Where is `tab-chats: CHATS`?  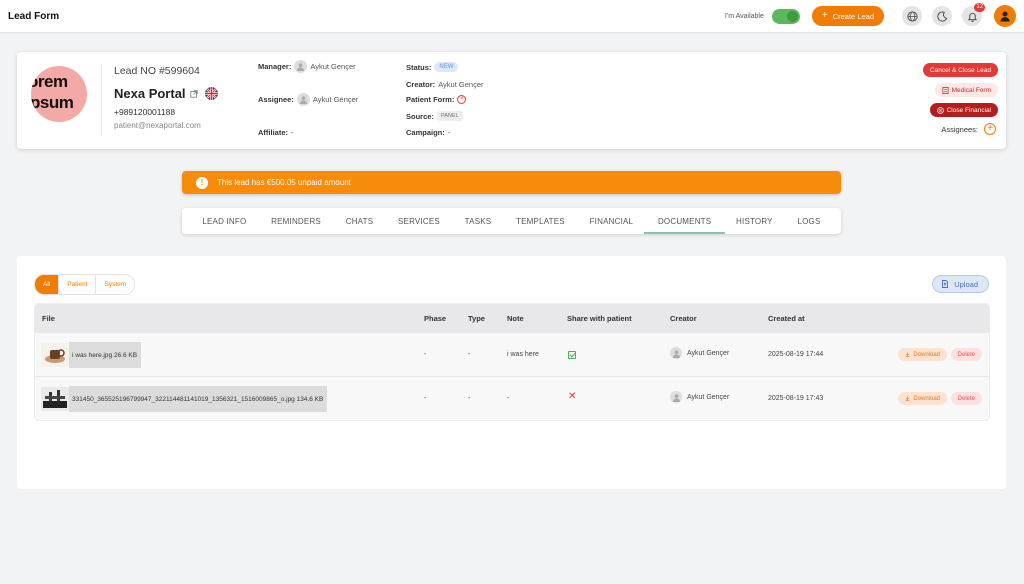 tab-chats: CHATS is located at coordinates (360, 221).